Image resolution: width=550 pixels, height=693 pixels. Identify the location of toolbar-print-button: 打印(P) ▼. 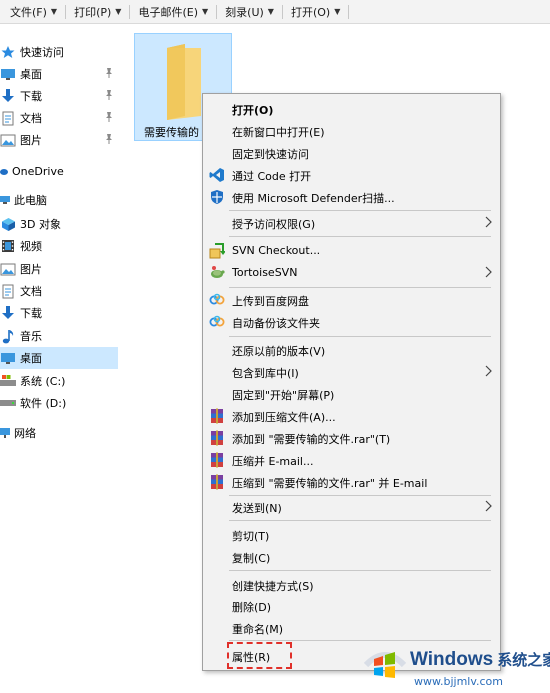
(95, 12).